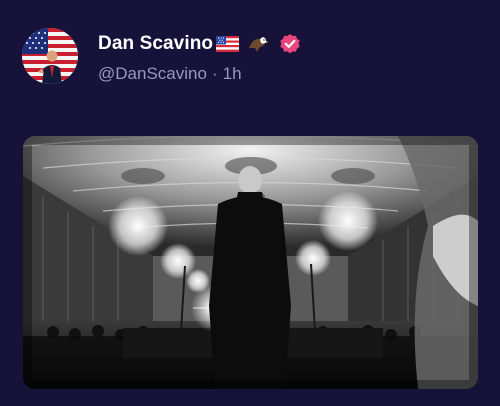 Image resolution: width=500 pixels, height=406 pixels. I want to click on post-meta: @DanScavino · 1h, so click(199, 75).